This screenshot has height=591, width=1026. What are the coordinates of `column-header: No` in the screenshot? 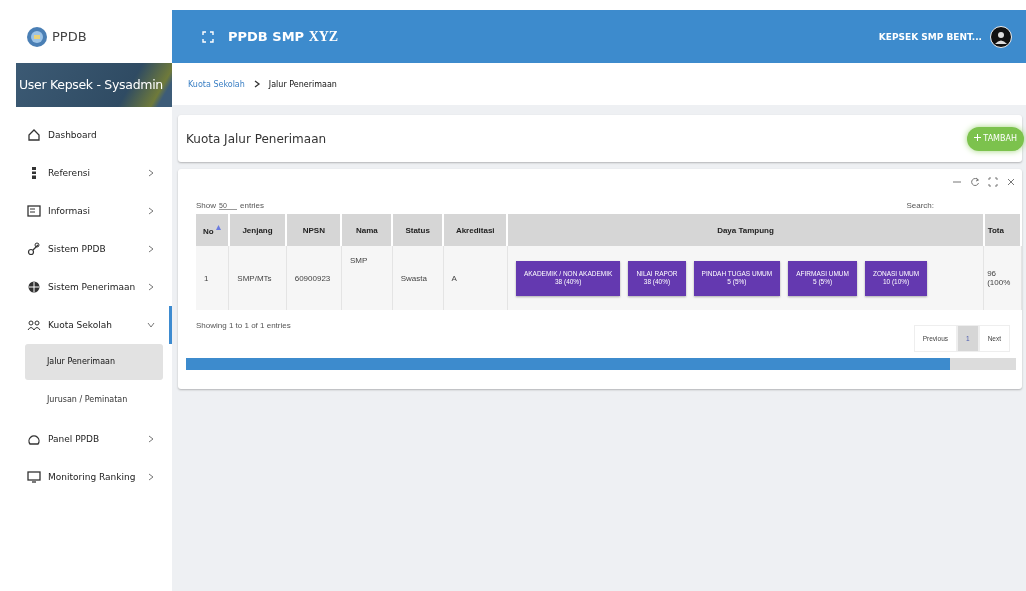 It's located at (212, 230).